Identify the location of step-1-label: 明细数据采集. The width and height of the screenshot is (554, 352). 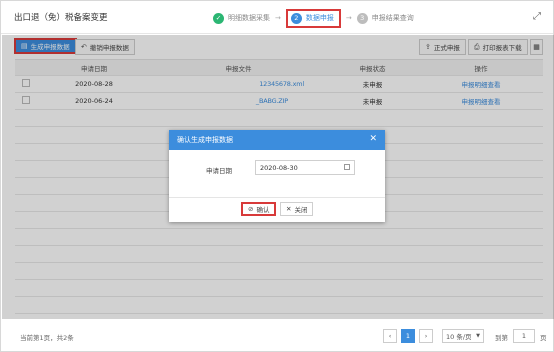
(249, 18).